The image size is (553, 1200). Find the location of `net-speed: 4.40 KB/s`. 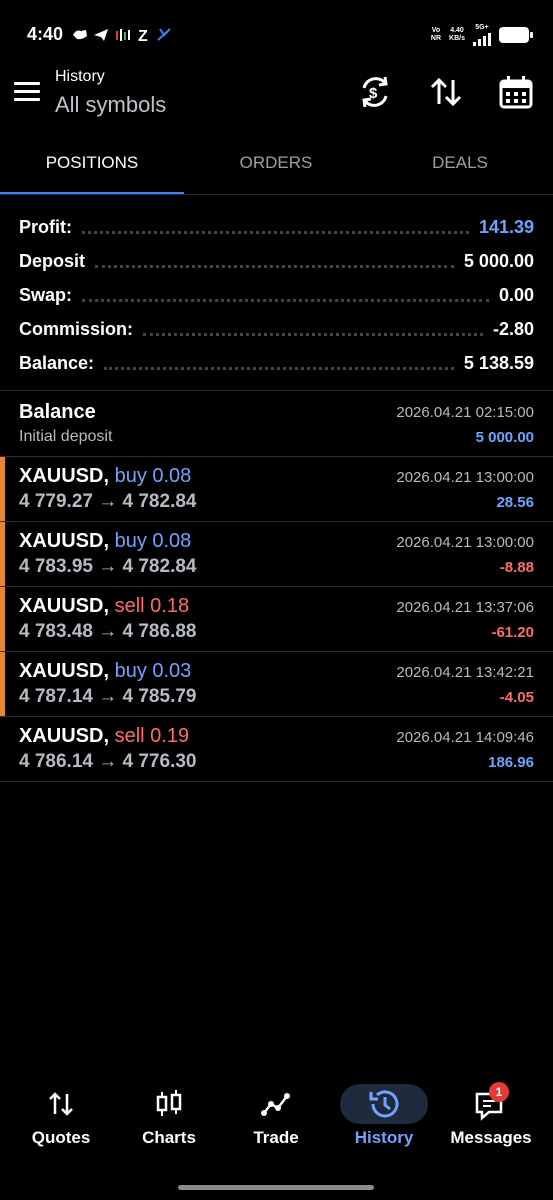

net-speed: 4.40 KB/s is located at coordinates (457, 35).